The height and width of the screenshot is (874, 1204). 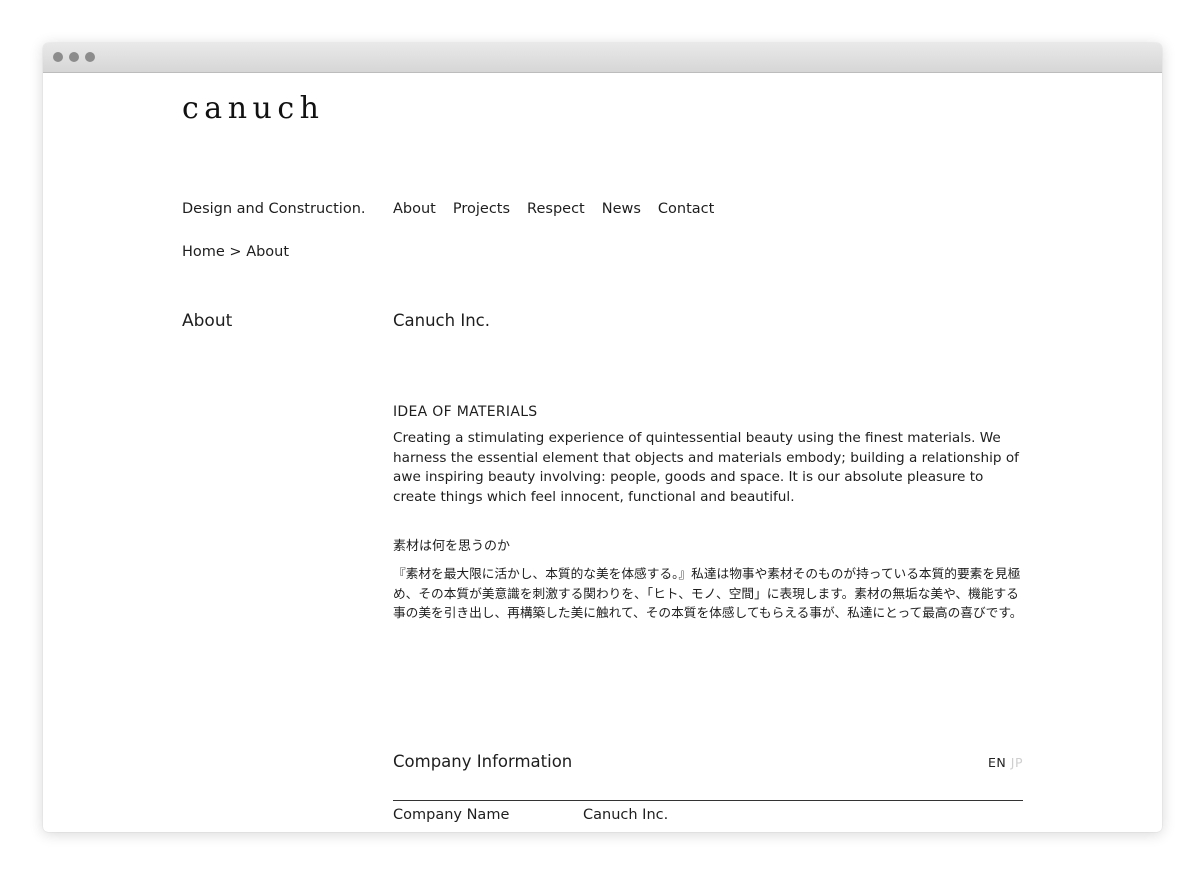 What do you see at coordinates (686, 209) in the screenshot?
I see `nav-item-contact: Contact` at bounding box center [686, 209].